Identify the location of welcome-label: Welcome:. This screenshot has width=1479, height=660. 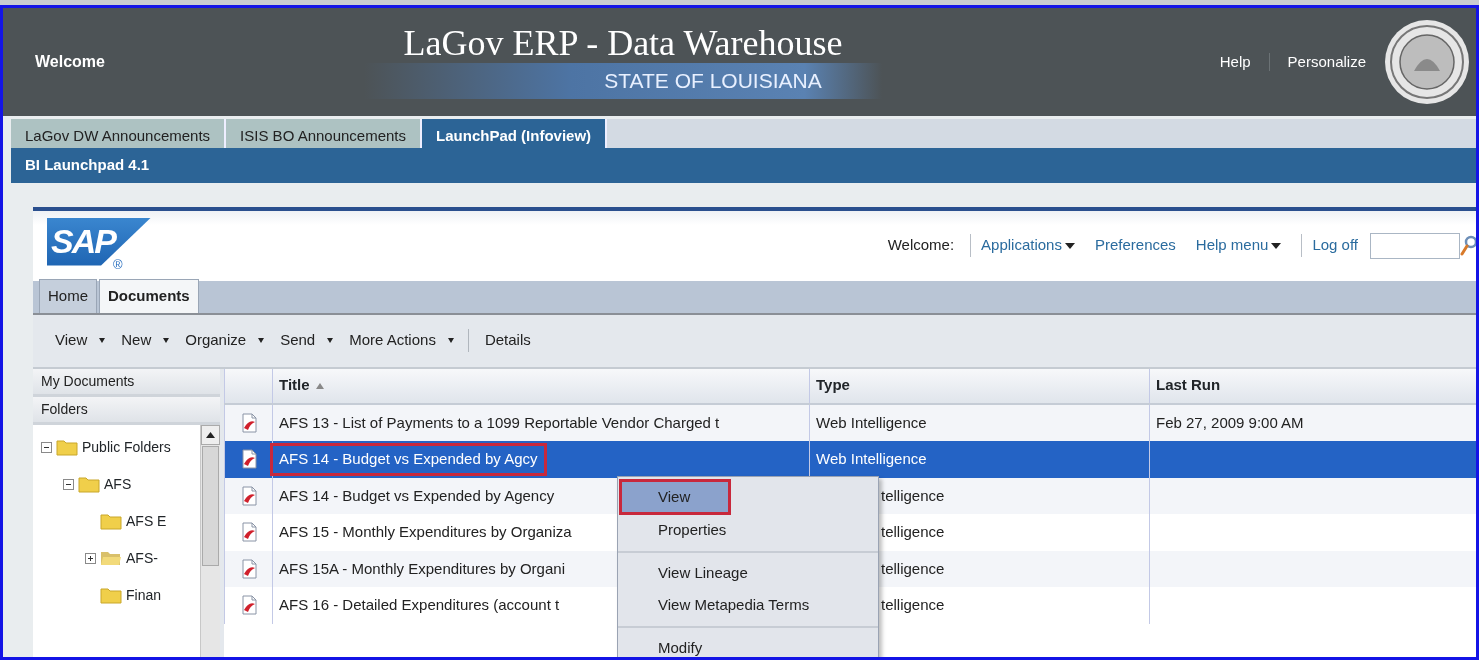
(921, 245).